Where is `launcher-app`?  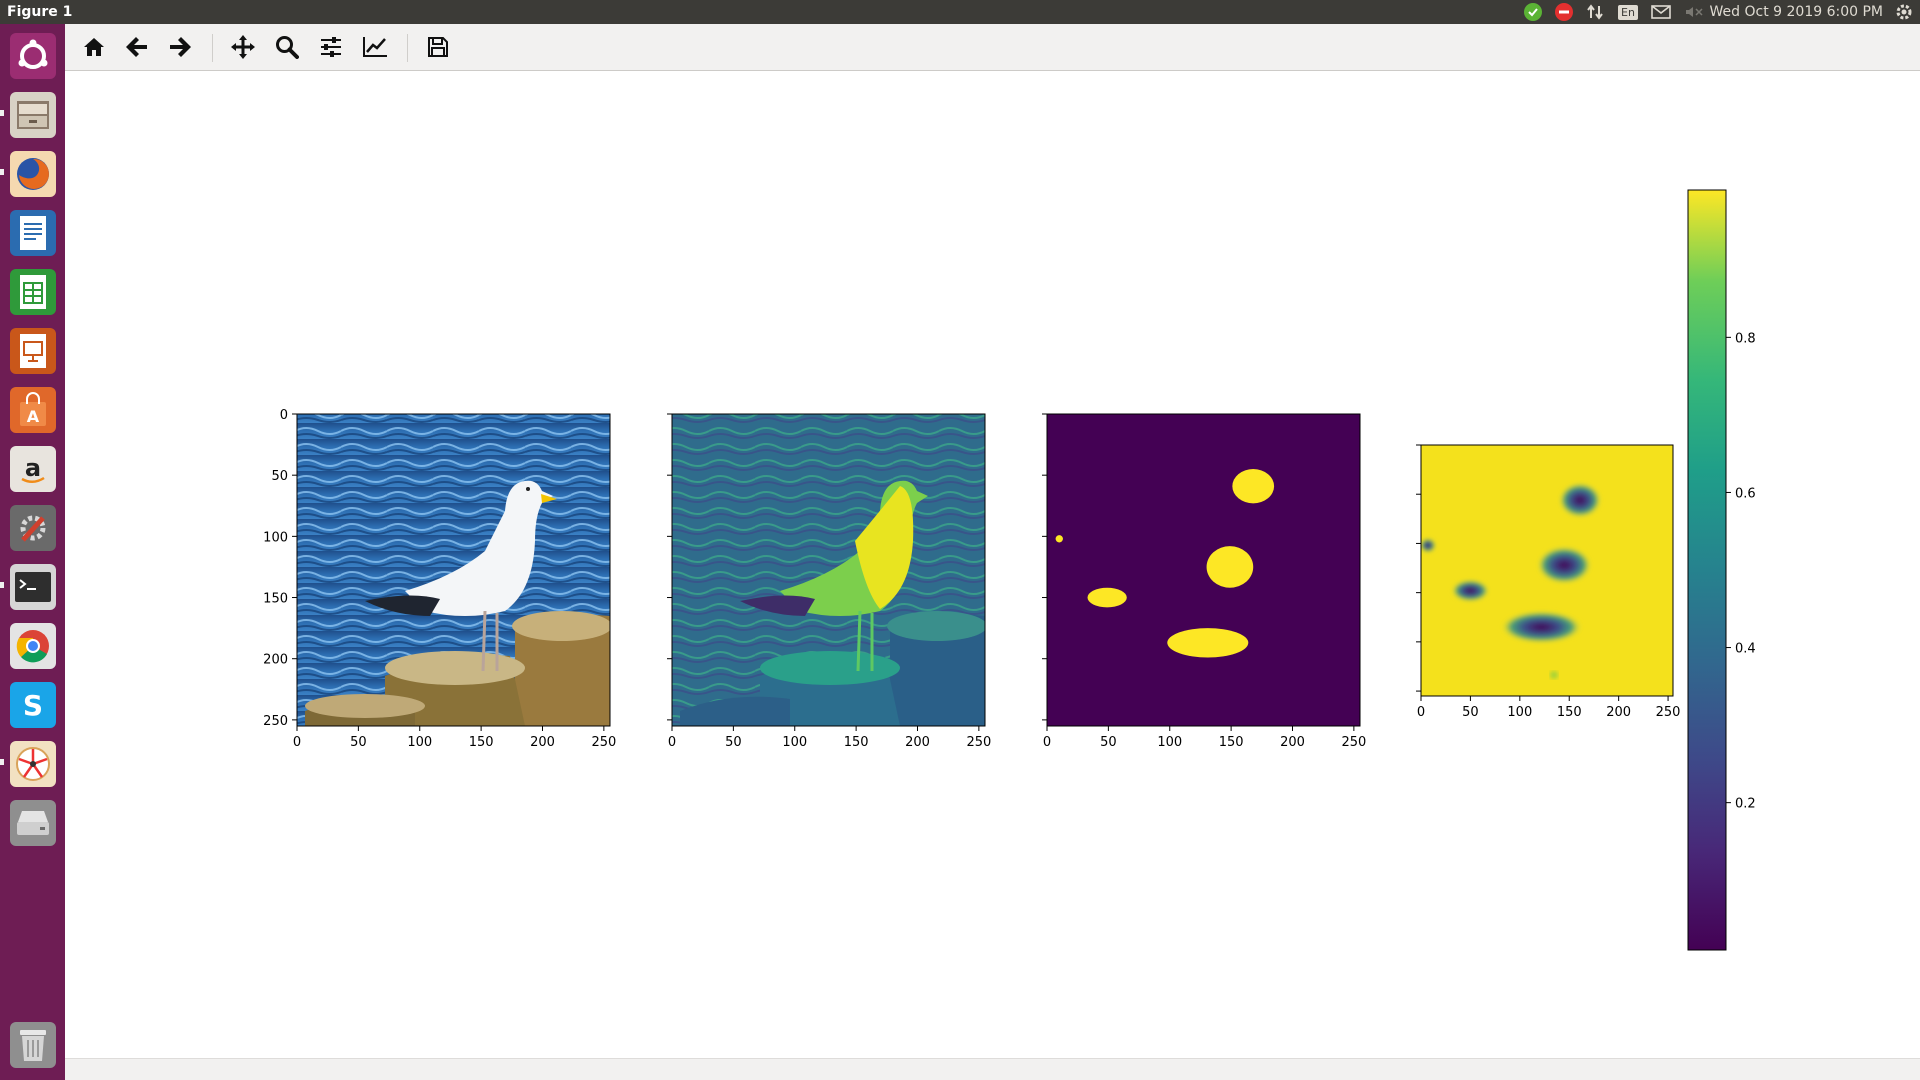 launcher-app is located at coordinates (32, 763).